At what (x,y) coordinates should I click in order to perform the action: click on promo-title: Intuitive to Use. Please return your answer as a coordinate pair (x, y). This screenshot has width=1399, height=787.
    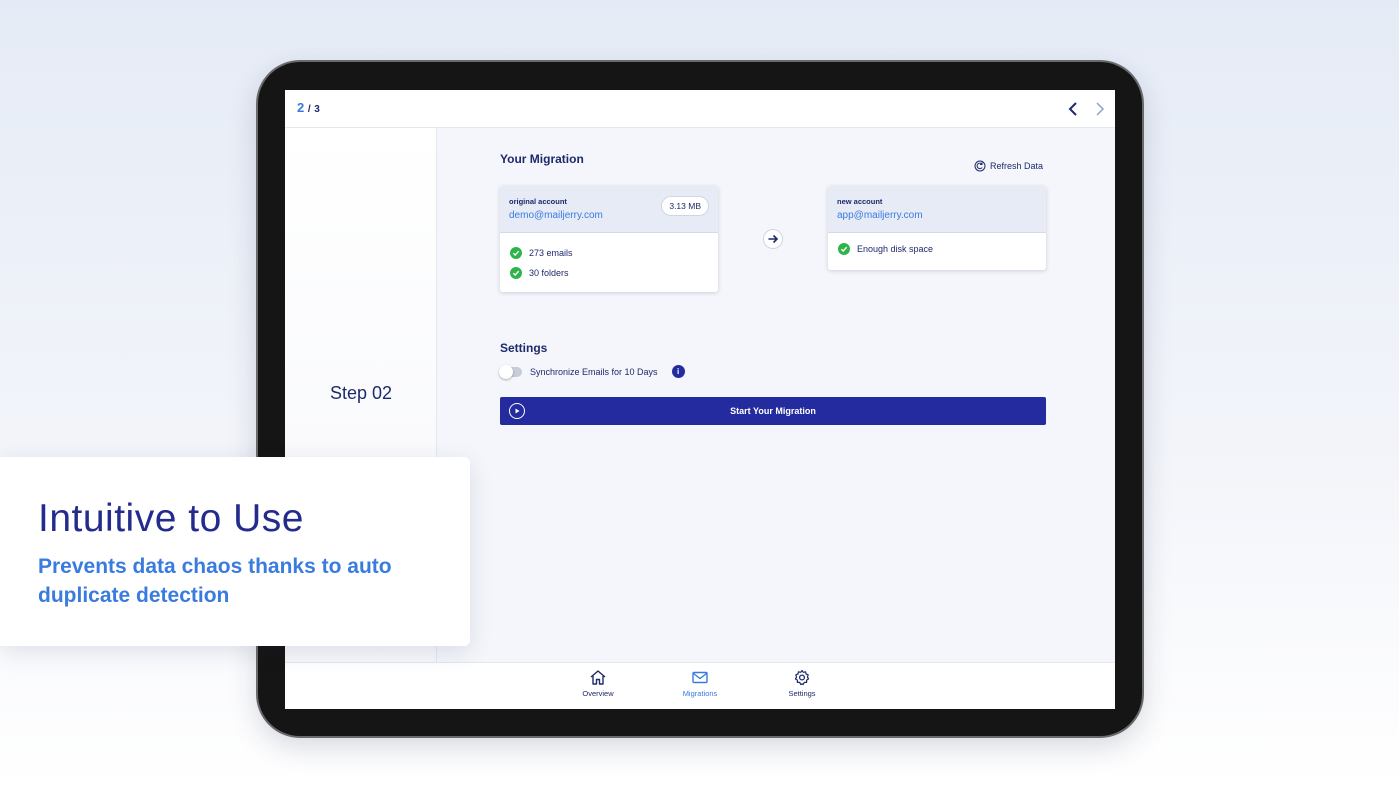
    Looking at the image, I should click on (171, 518).